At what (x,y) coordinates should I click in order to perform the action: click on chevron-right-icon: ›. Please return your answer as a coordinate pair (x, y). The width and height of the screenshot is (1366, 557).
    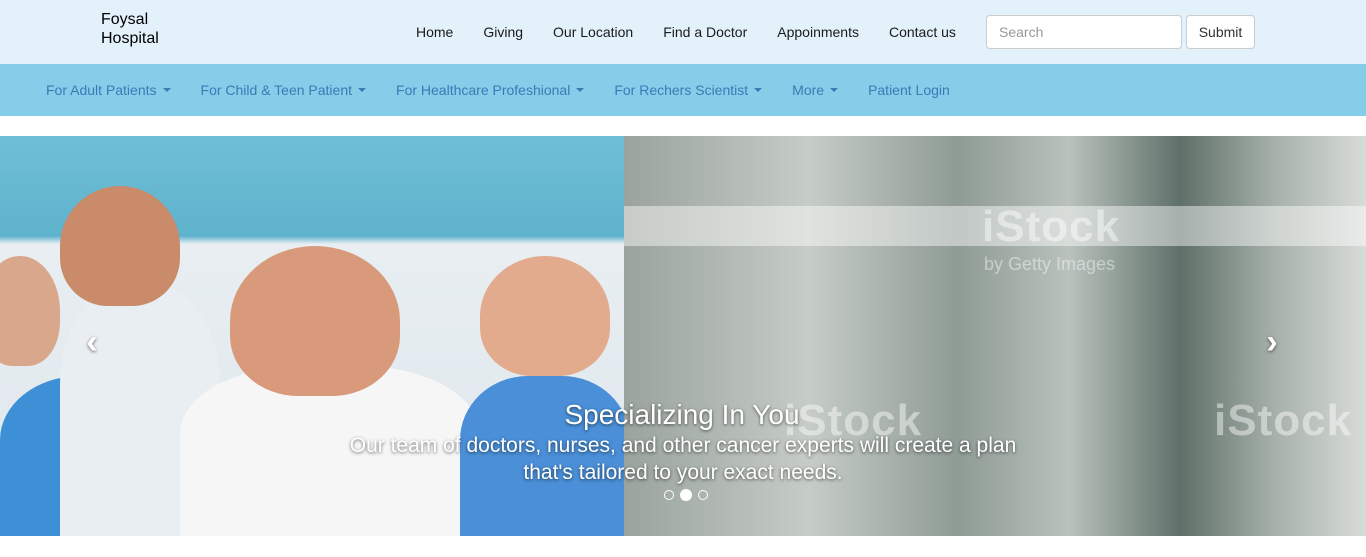
    Looking at the image, I should click on (1272, 341).